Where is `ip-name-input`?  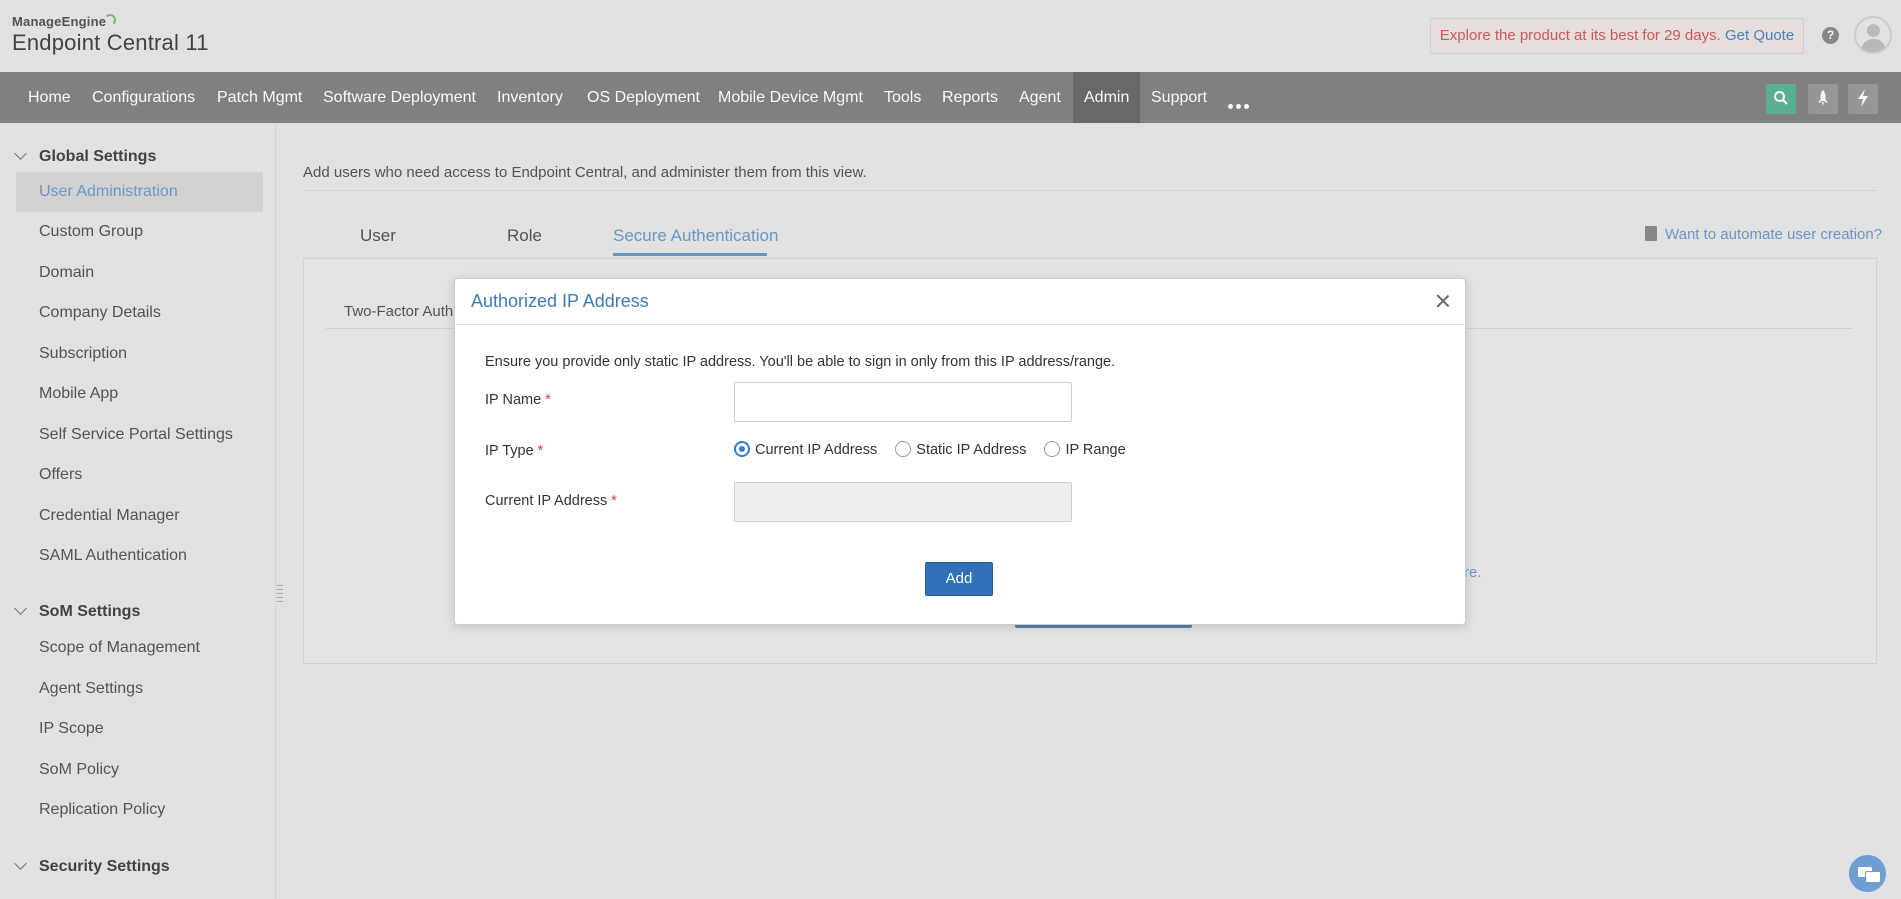
ip-name-input is located at coordinates (903, 402).